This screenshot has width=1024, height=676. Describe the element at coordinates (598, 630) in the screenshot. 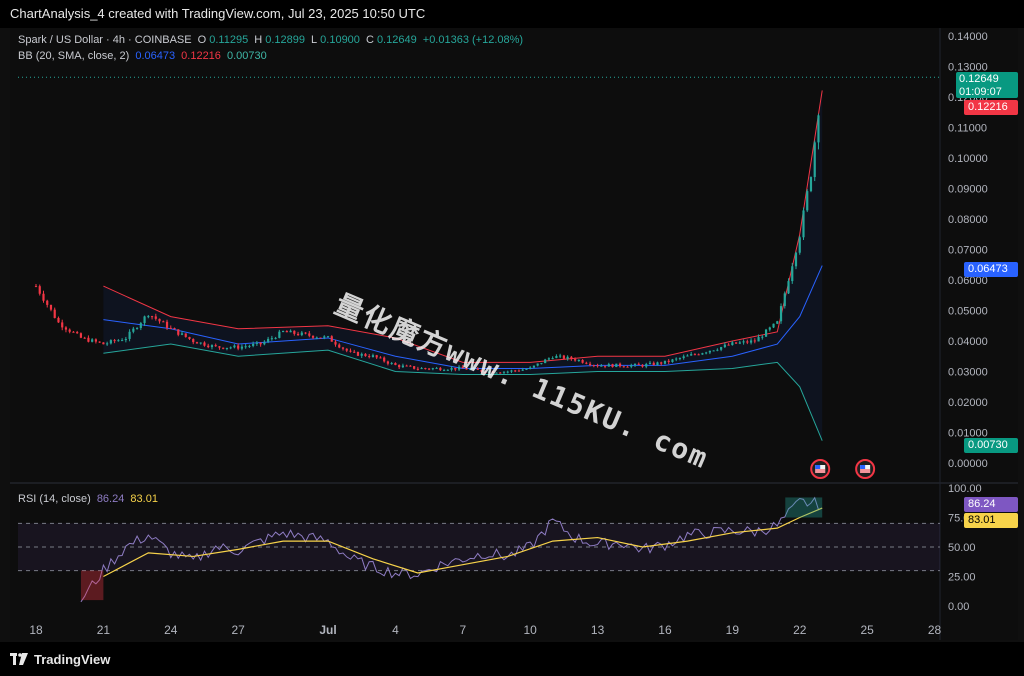

I see `time-tick-label: 13` at that location.